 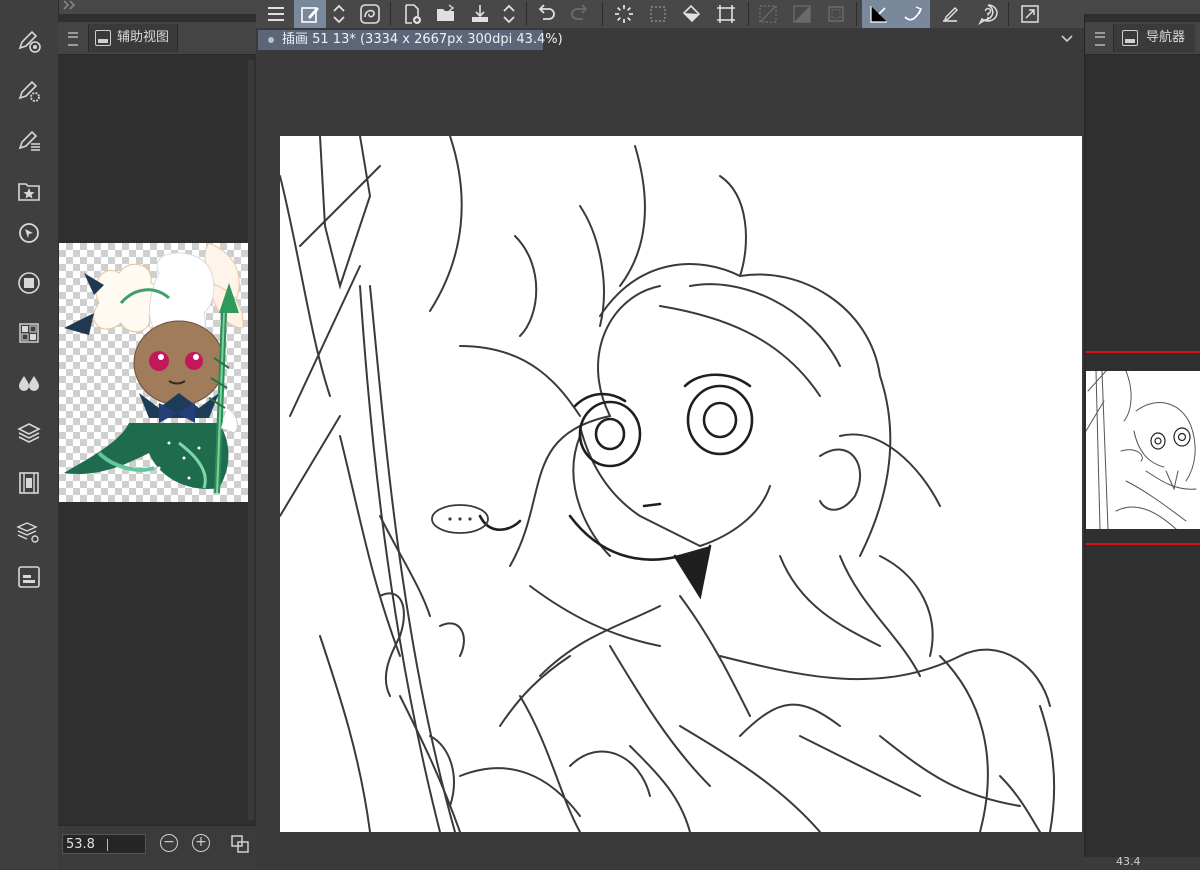 I want to click on tab-sub-view-label: 辅助视图, so click(x=143, y=37).